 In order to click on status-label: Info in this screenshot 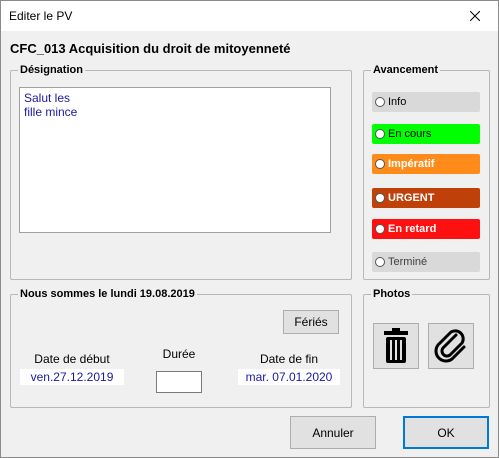, I will do `click(397, 102)`.